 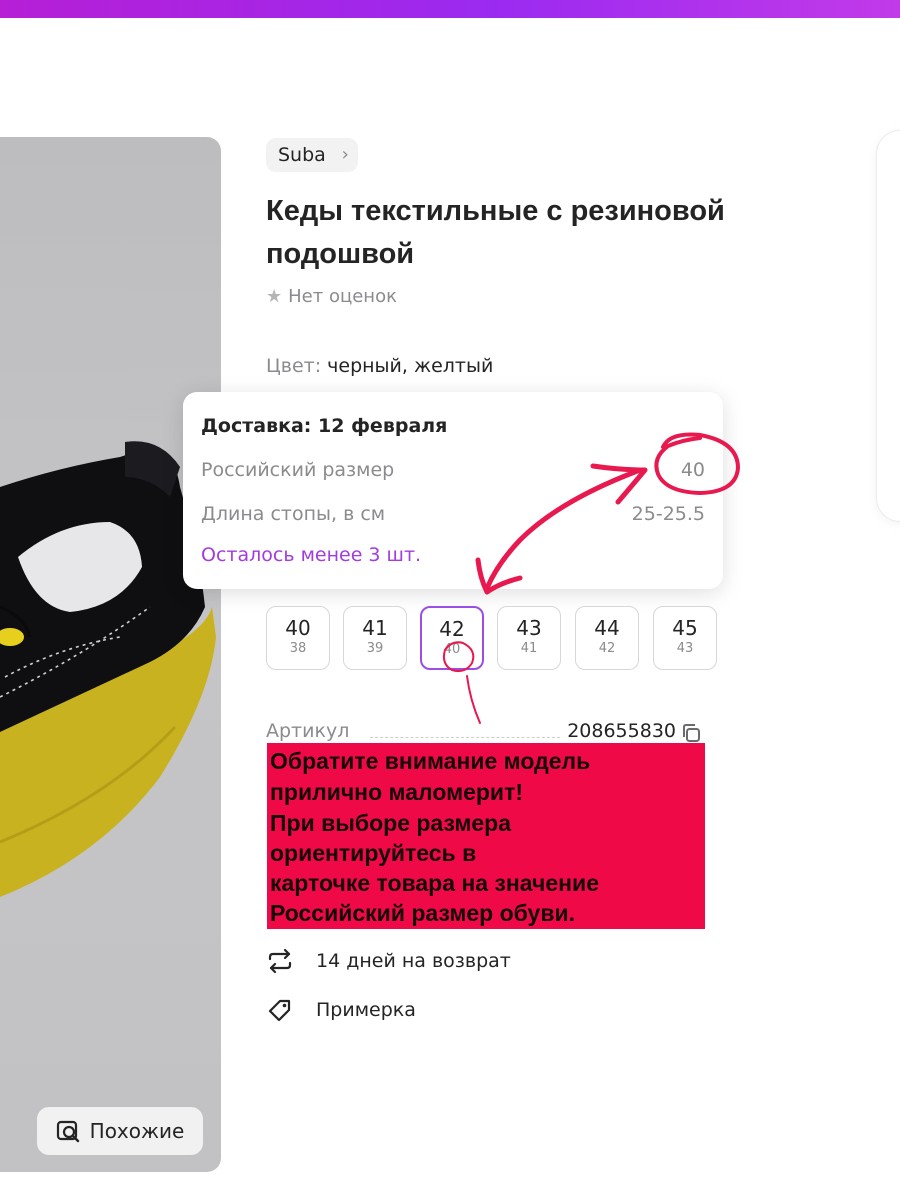 What do you see at coordinates (375, 648) in the screenshot?
I see `size-ru-value: 39` at bounding box center [375, 648].